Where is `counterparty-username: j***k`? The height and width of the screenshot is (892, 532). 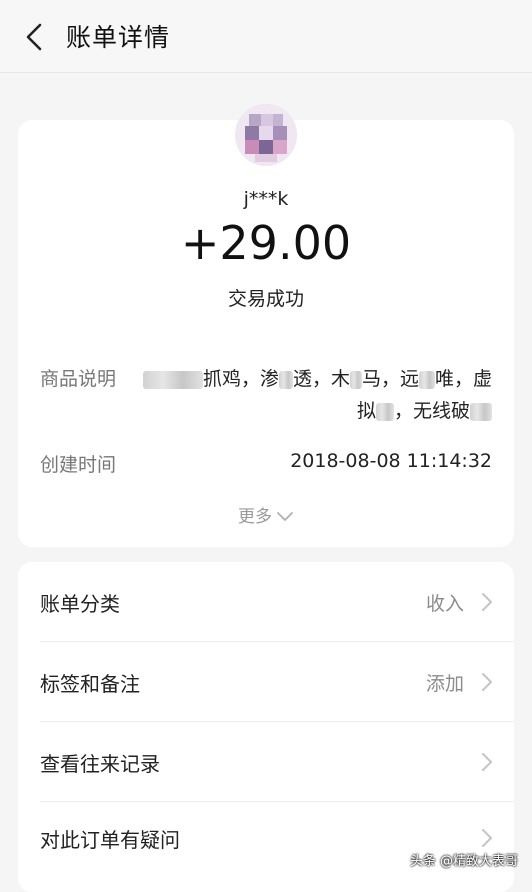 counterparty-username: j***k is located at coordinates (266, 199).